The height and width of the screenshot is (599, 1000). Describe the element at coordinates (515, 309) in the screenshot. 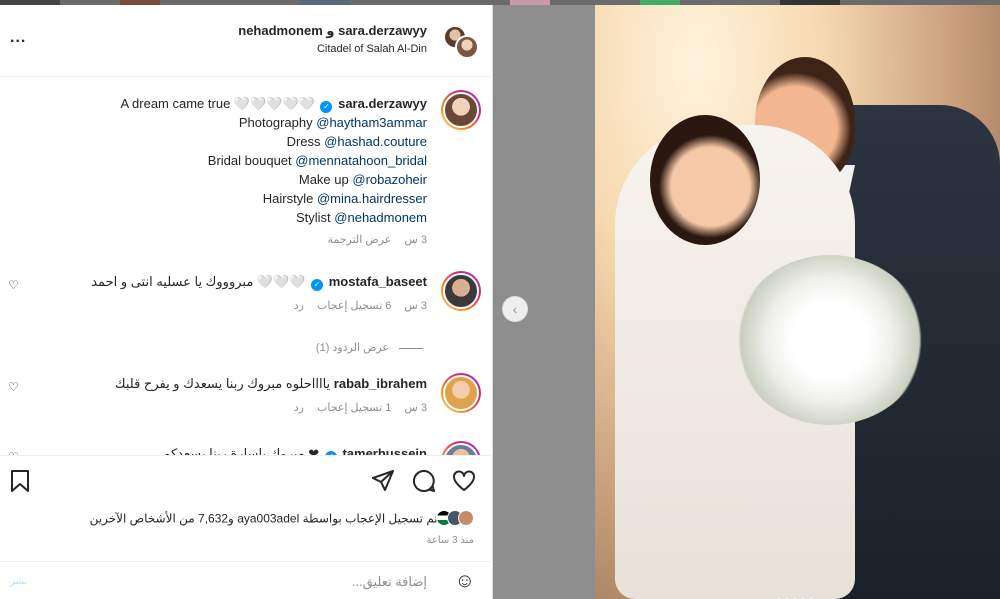

I see `previous-photo-chevron-icon: ‹` at that location.